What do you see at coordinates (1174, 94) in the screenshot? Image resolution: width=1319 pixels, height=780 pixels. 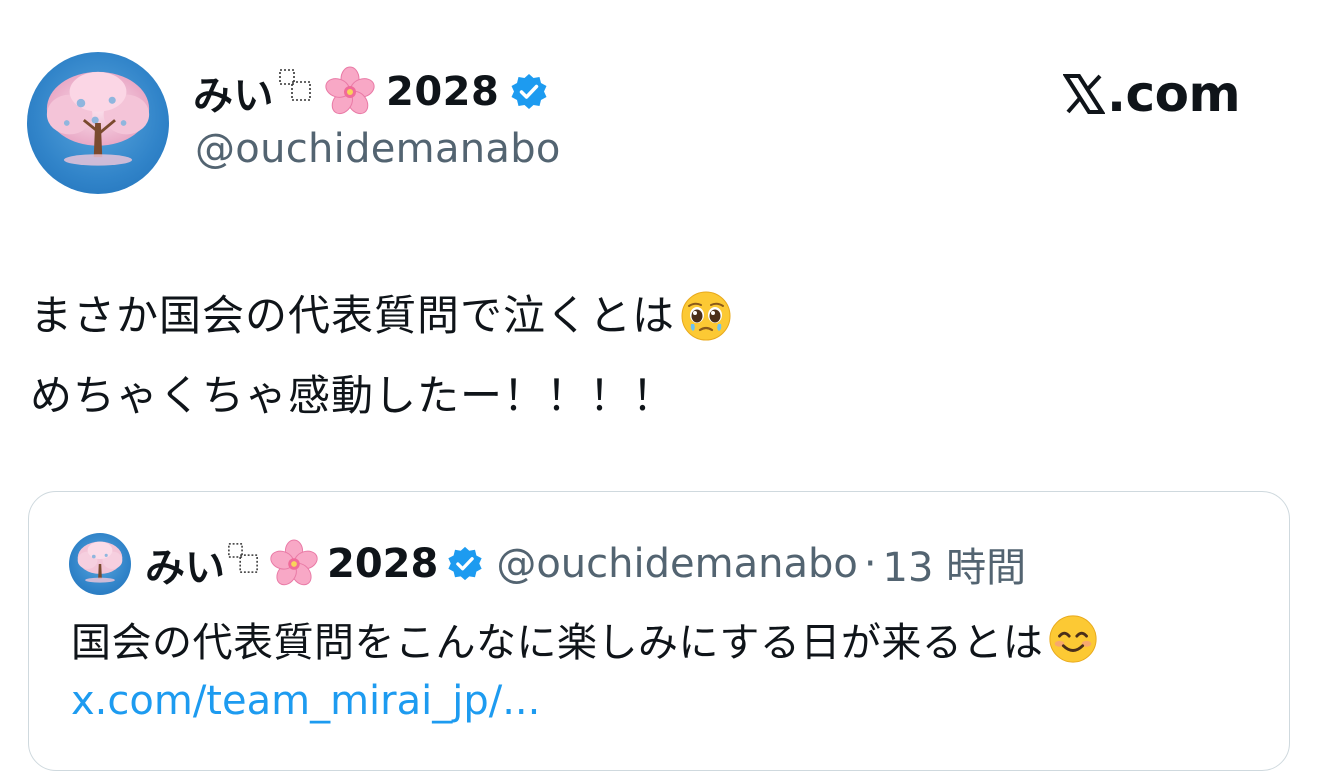 I see `x-logo-text: .com` at bounding box center [1174, 94].